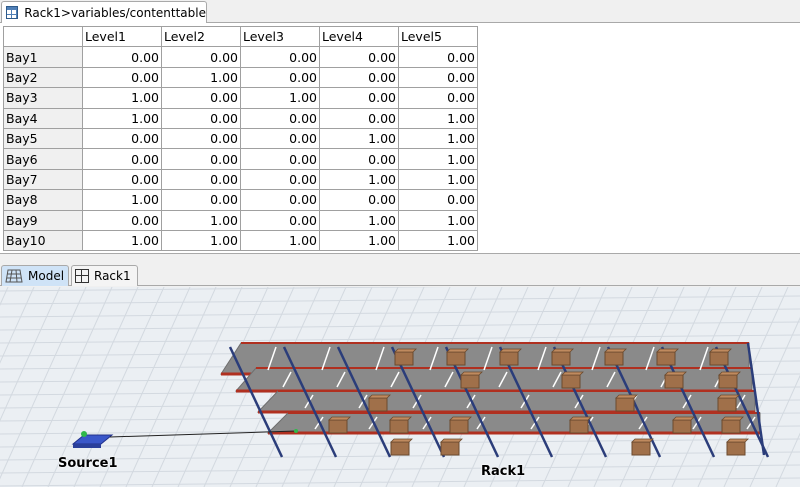 The width and height of the screenshot is (800, 487). I want to click on column-header: Level1, so click(122, 36).